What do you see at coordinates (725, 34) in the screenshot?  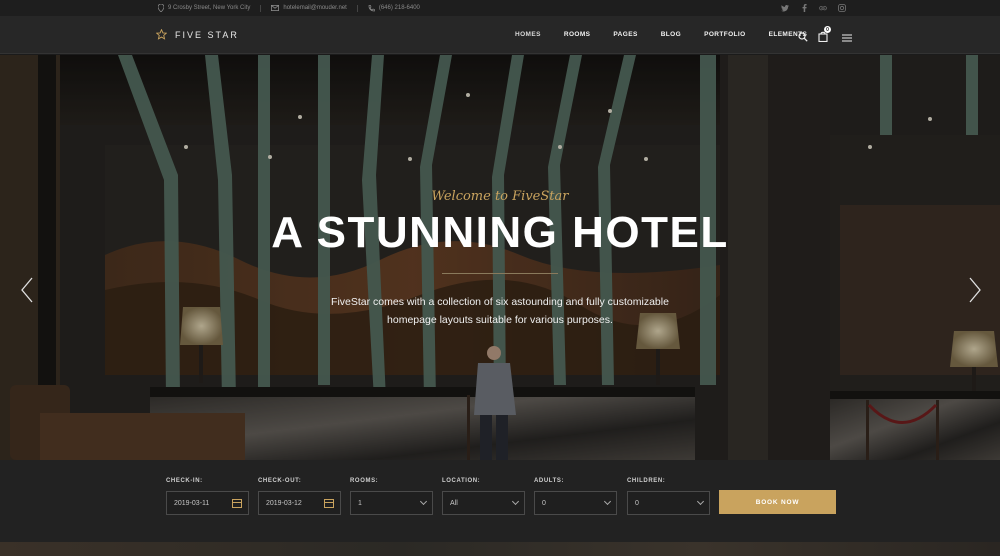 I see `nav-portfolio: PORTFOLIO` at bounding box center [725, 34].